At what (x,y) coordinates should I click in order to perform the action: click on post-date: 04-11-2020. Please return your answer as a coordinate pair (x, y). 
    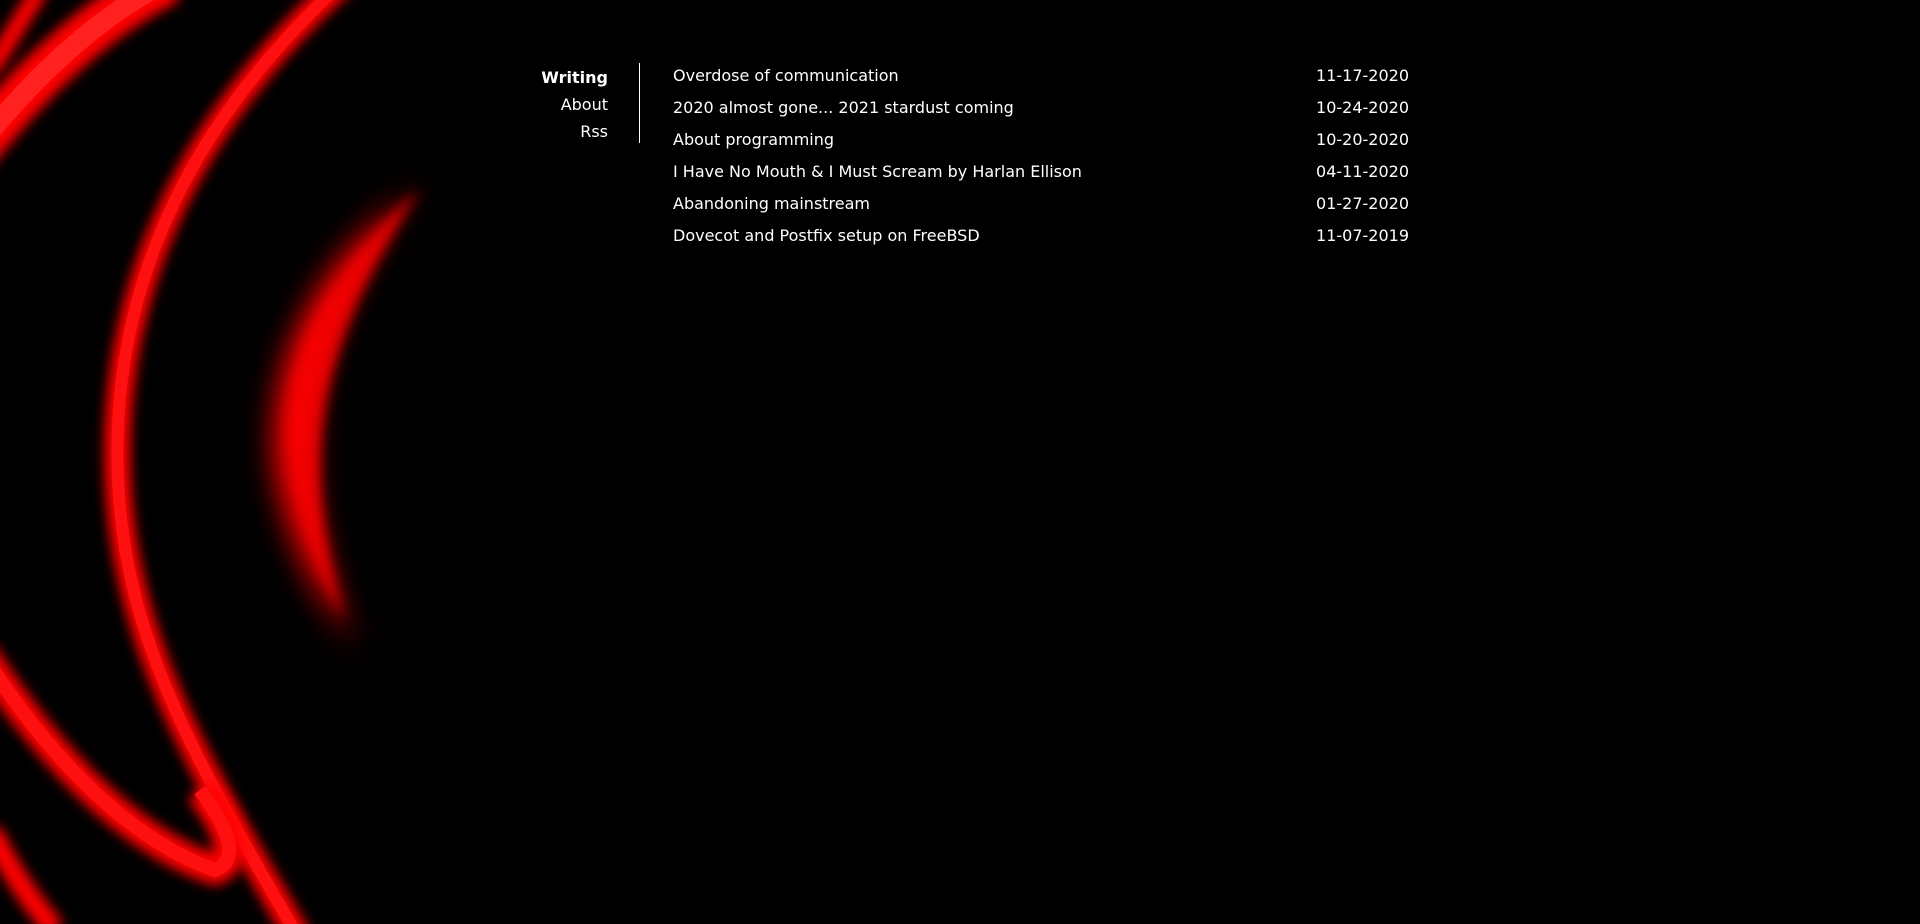
    Looking at the image, I should click on (1362, 171).